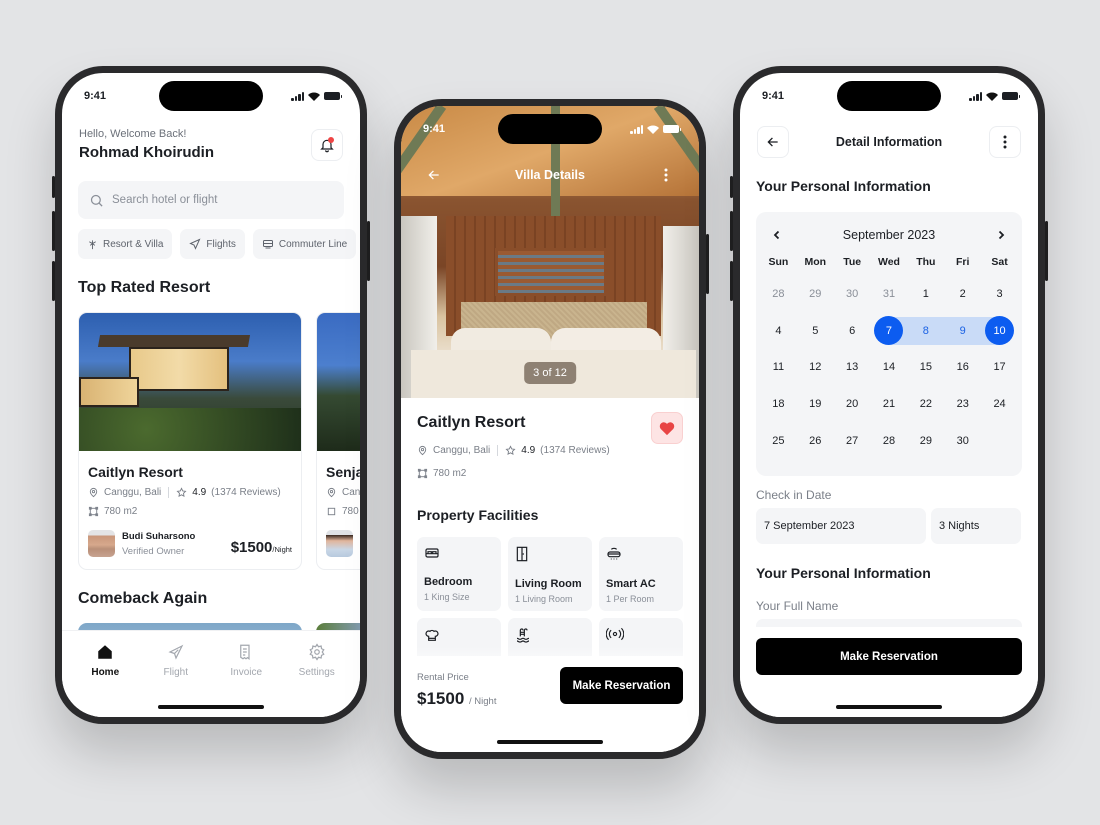 The image size is (1100, 825). I want to click on resort-price: $1500/Night, so click(261, 547).